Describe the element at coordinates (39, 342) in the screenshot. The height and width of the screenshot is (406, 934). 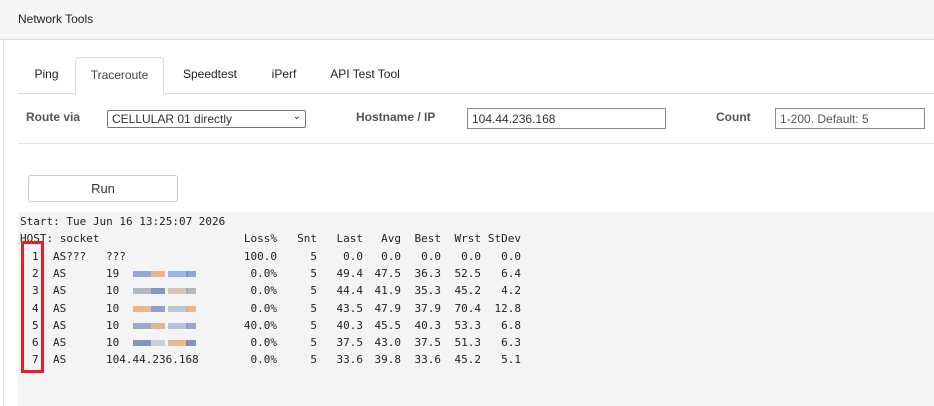
I see `hop-number: 6.` at that location.